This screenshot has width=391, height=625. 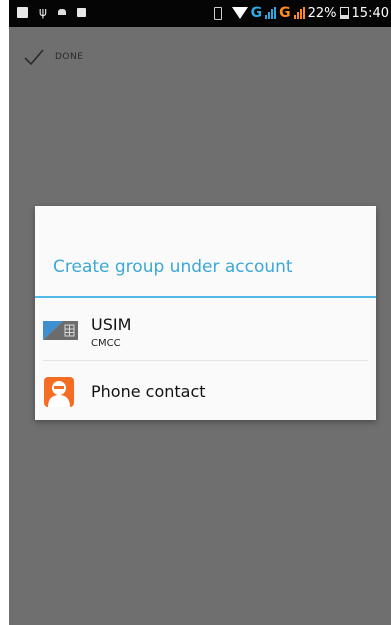 I want to click on account-item-phone-contact: Phone contact, so click(x=205, y=391).